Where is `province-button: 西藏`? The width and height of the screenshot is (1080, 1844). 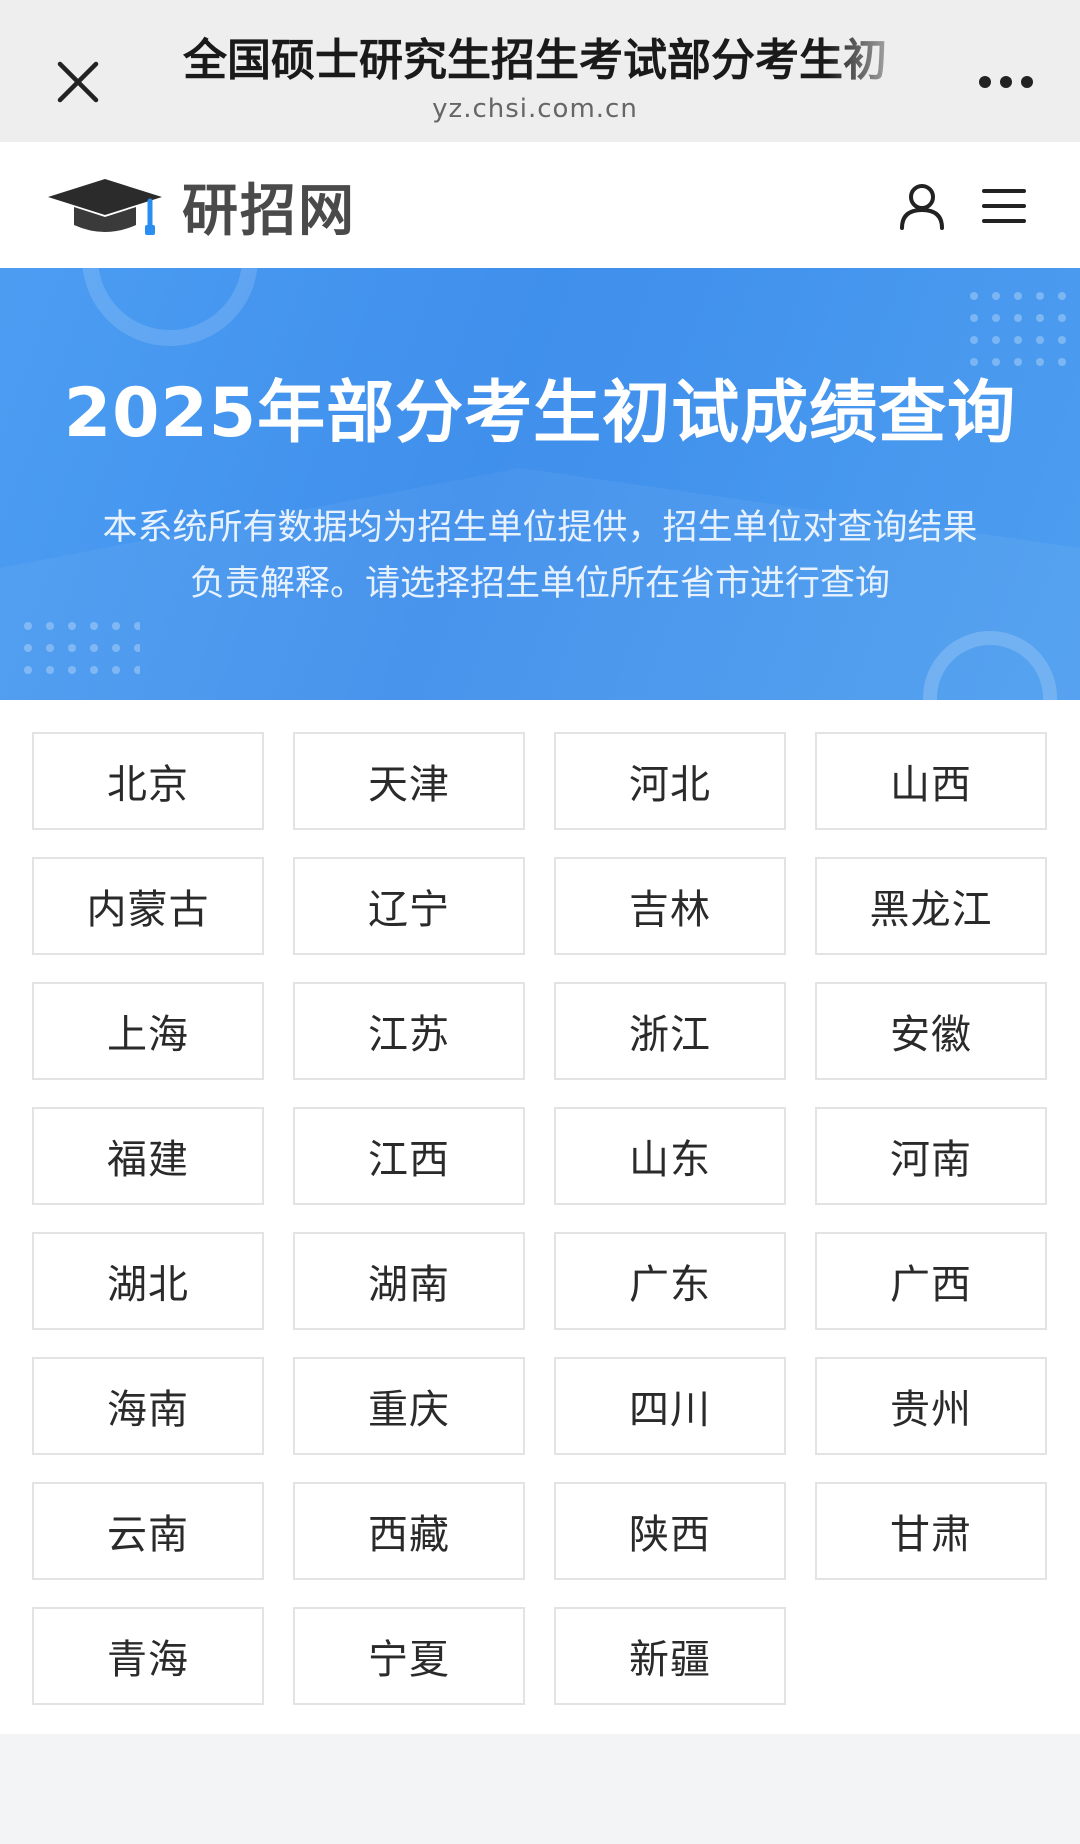
province-button: 西藏 is located at coordinates (409, 1531).